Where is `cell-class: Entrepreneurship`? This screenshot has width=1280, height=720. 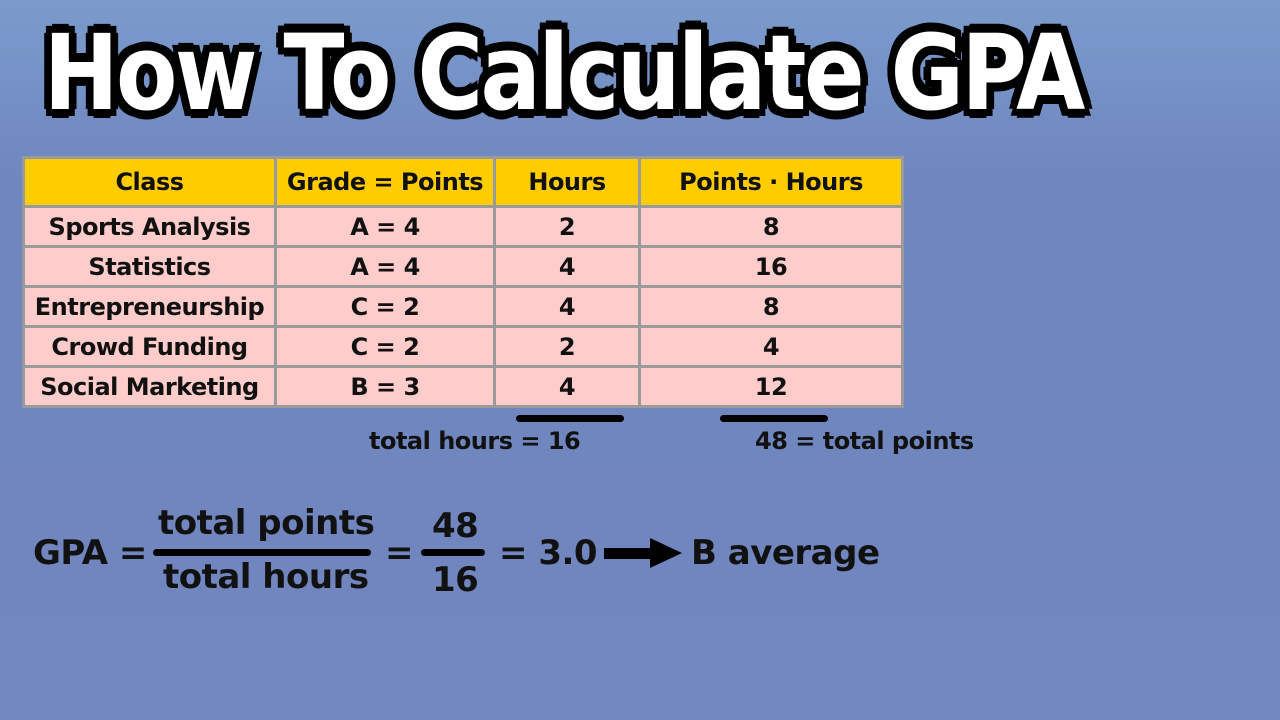 cell-class: Entrepreneurship is located at coordinates (149, 306).